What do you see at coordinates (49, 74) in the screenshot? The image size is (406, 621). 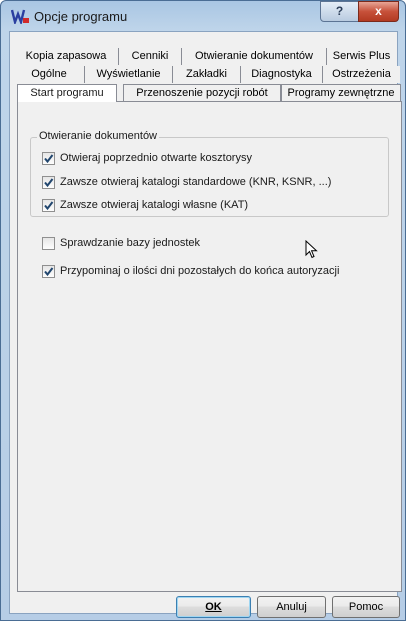 I see `tab-ogolne: Ogólne` at bounding box center [49, 74].